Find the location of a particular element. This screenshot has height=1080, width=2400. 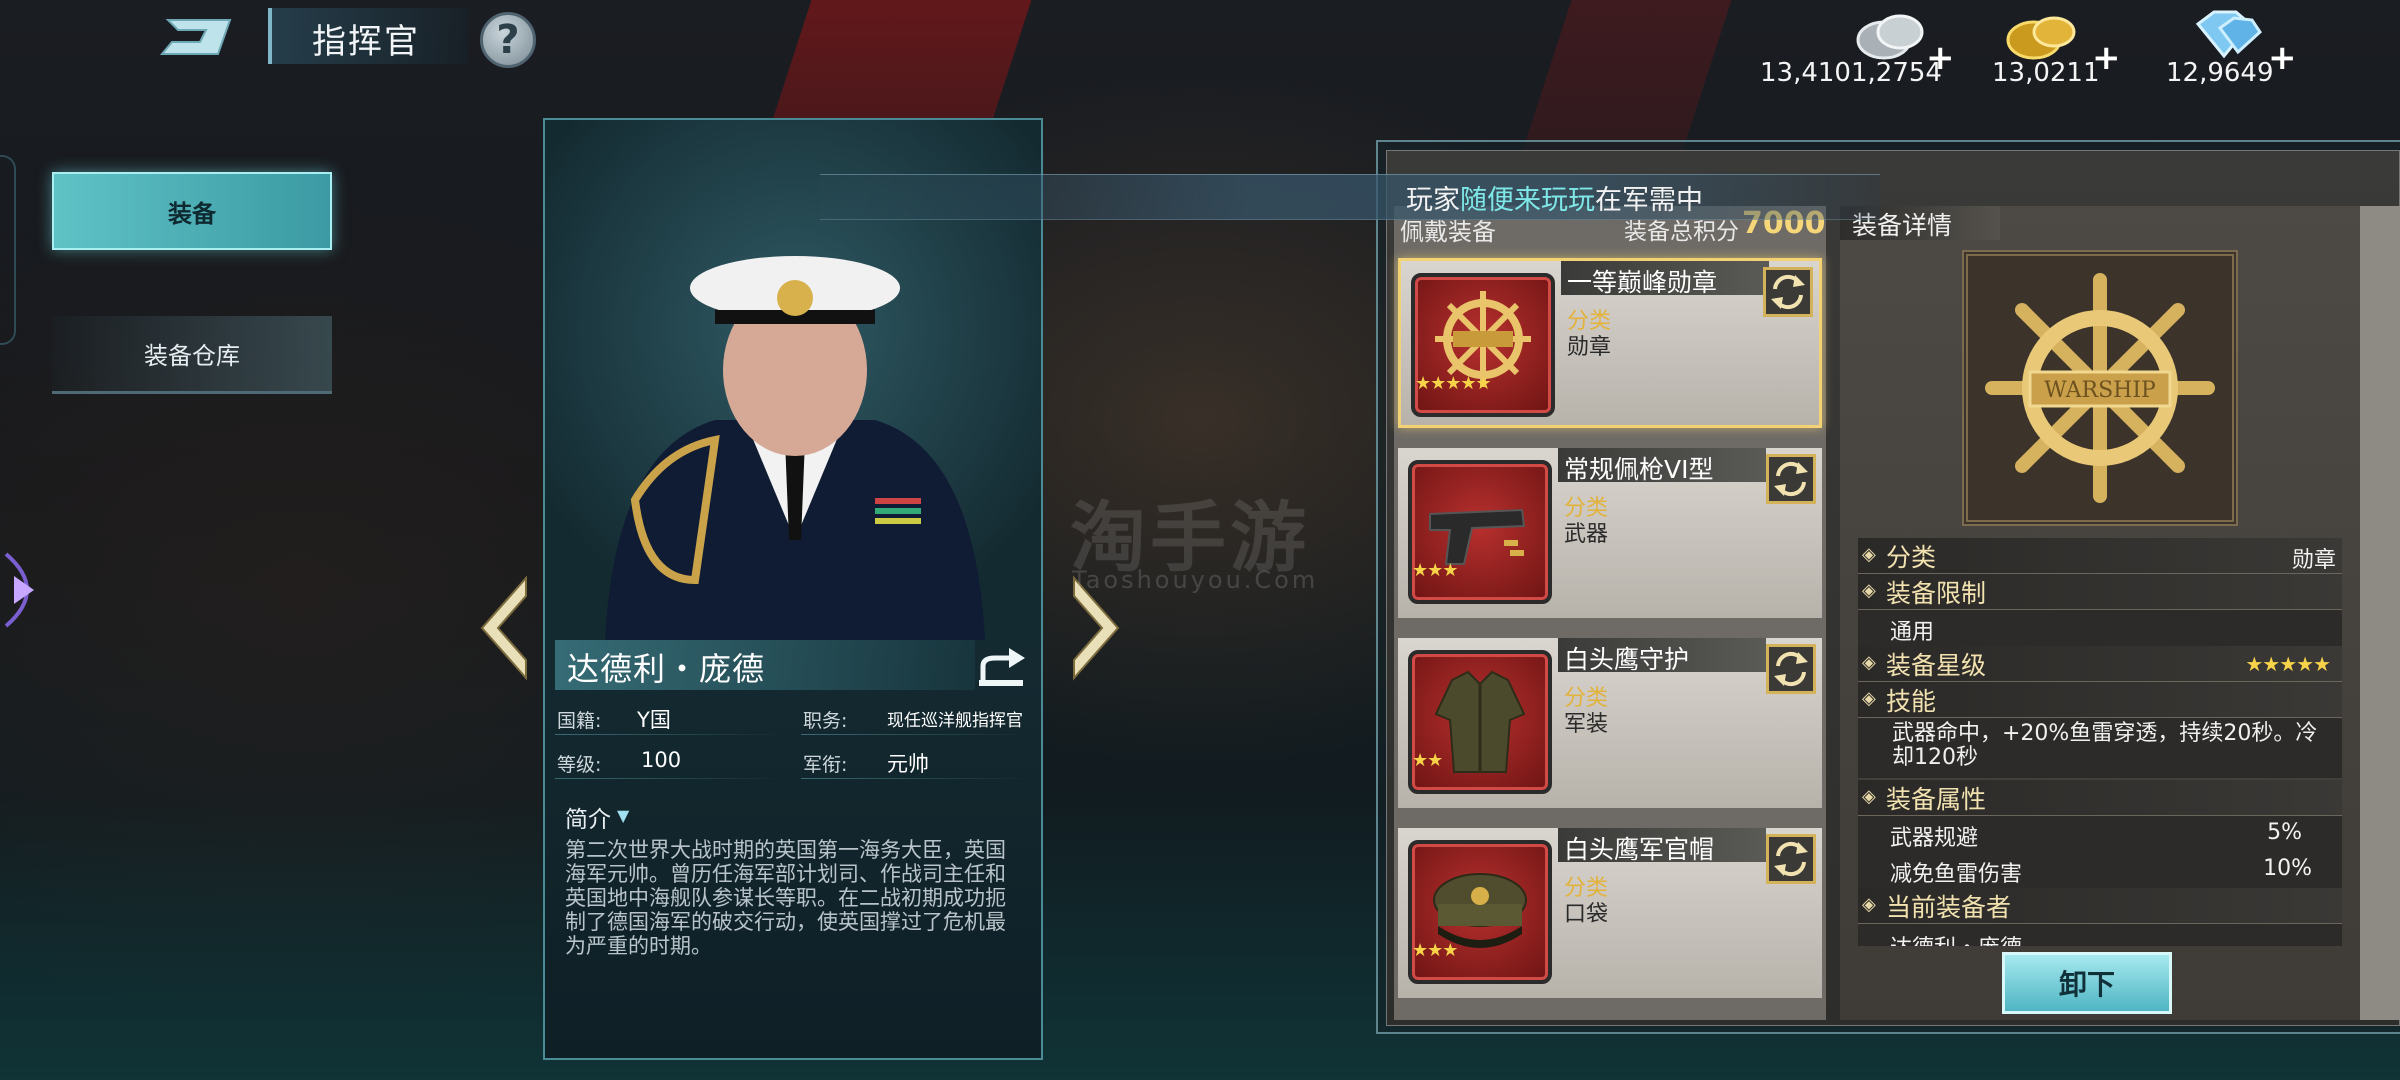

item-category-value: 勋章 is located at coordinates (1589, 347).